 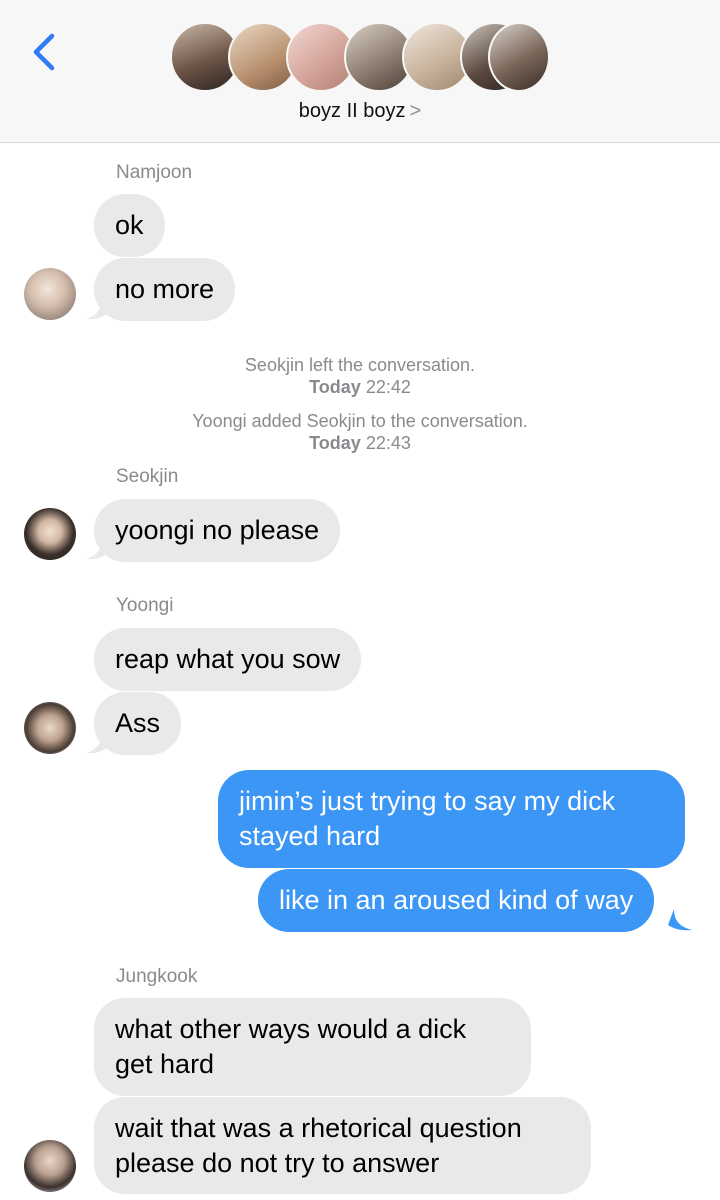 What do you see at coordinates (138, 723) in the screenshot?
I see `message-bubble: Ass` at bounding box center [138, 723].